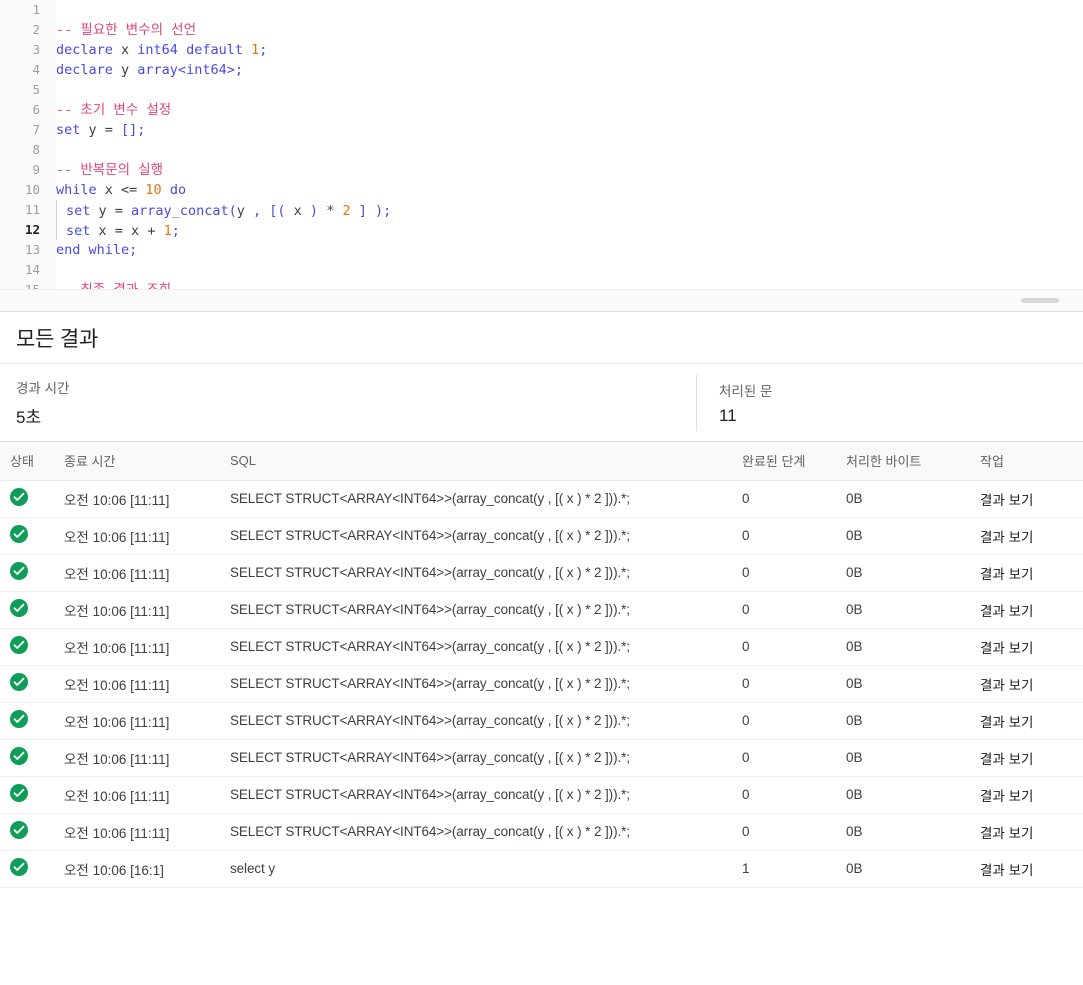 Image resolution: width=1083 pixels, height=985 pixels. Describe the element at coordinates (541, 190) in the screenshot. I see `code-line: 10 while x <= 10 do` at that location.